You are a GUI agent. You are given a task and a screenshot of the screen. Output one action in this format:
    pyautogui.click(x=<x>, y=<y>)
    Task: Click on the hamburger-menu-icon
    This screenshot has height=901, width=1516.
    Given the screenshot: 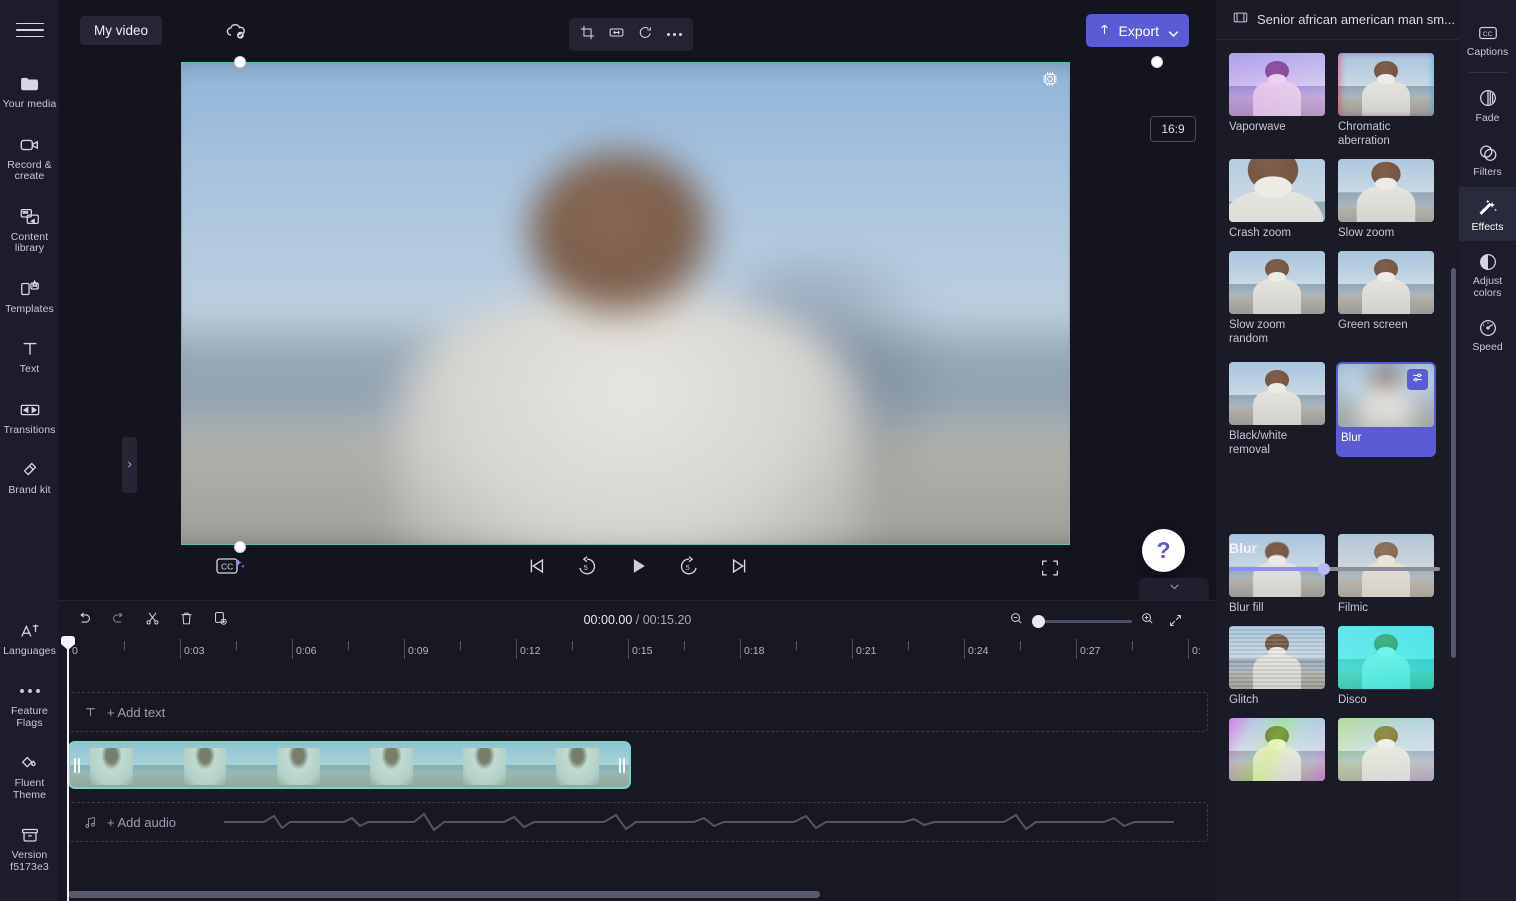 What is the action you would take?
    pyautogui.click(x=29, y=30)
    